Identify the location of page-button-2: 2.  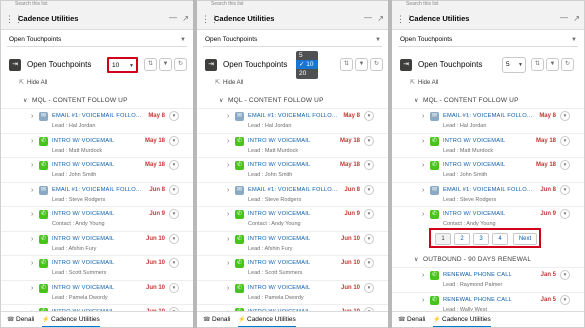
(462, 239).